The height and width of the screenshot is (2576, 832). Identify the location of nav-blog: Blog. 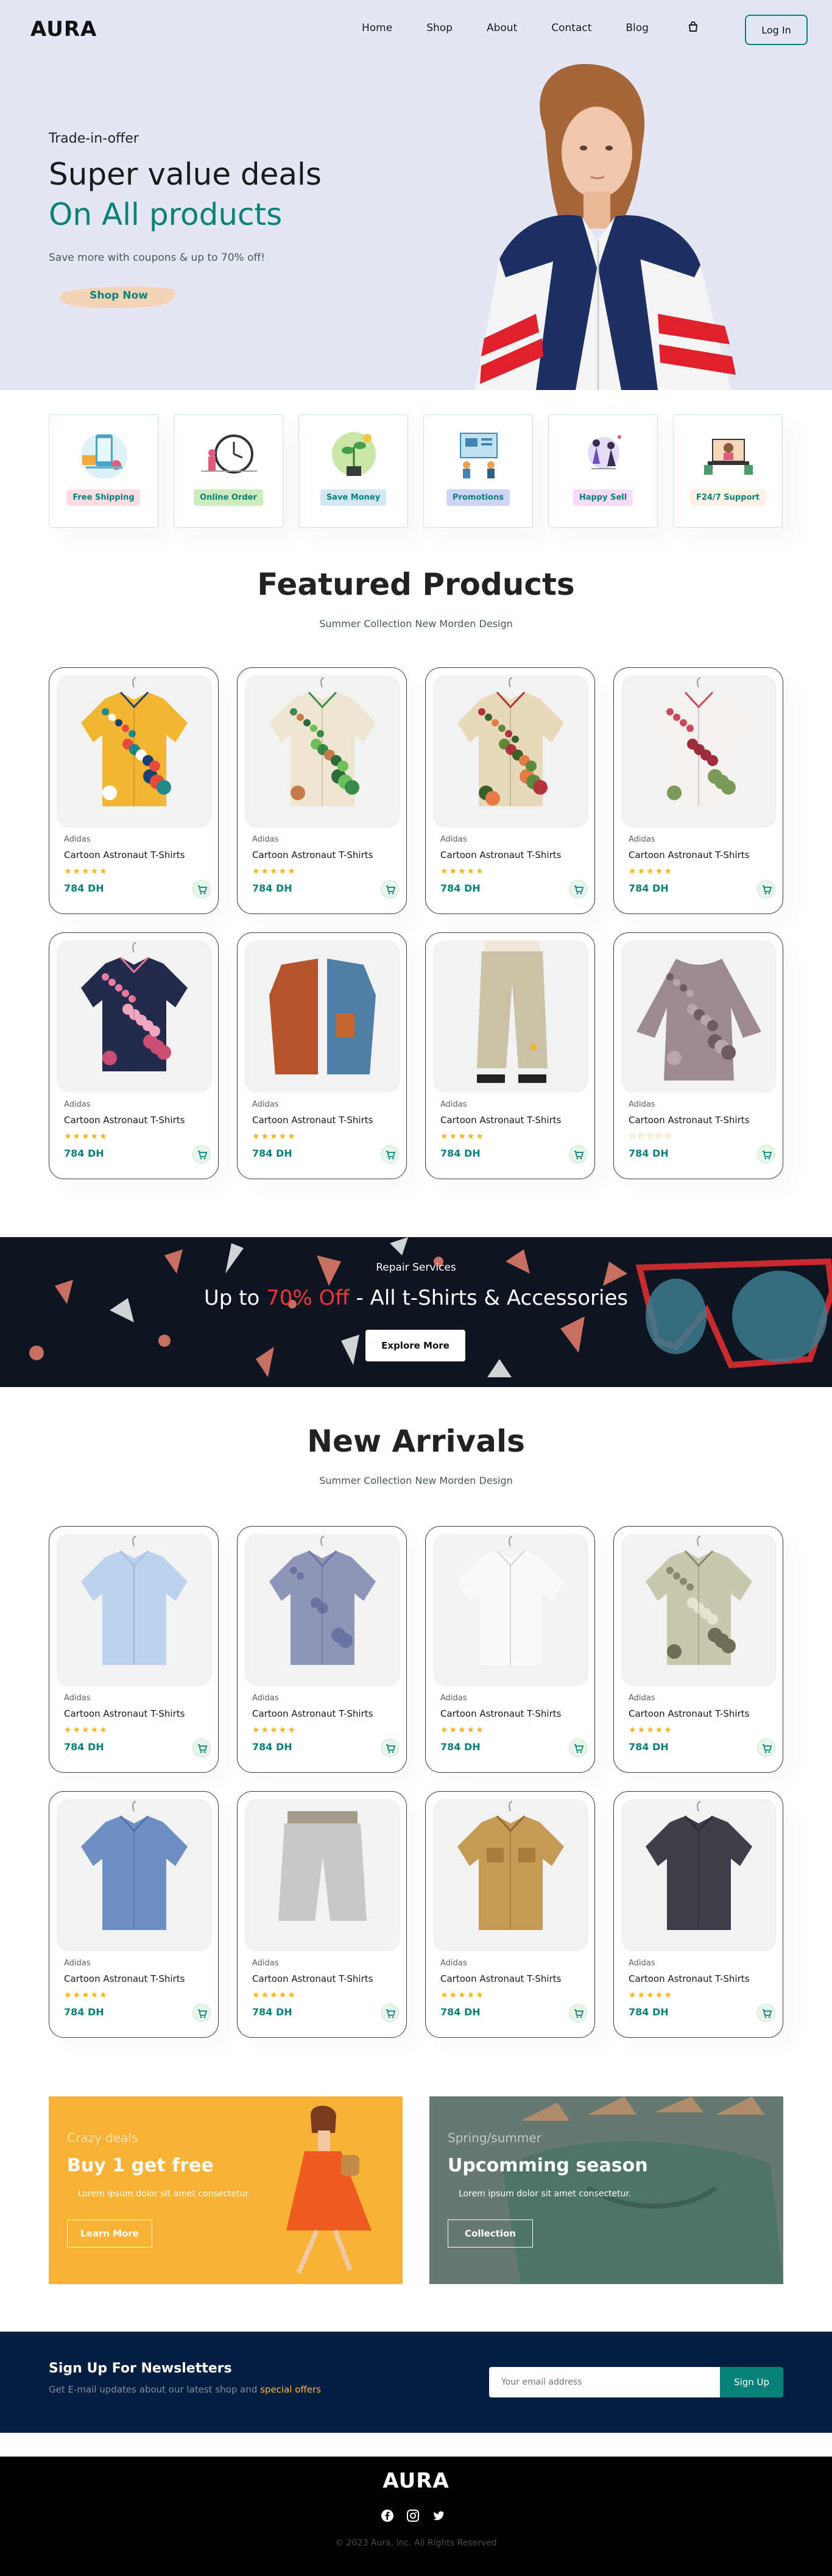
(638, 28).